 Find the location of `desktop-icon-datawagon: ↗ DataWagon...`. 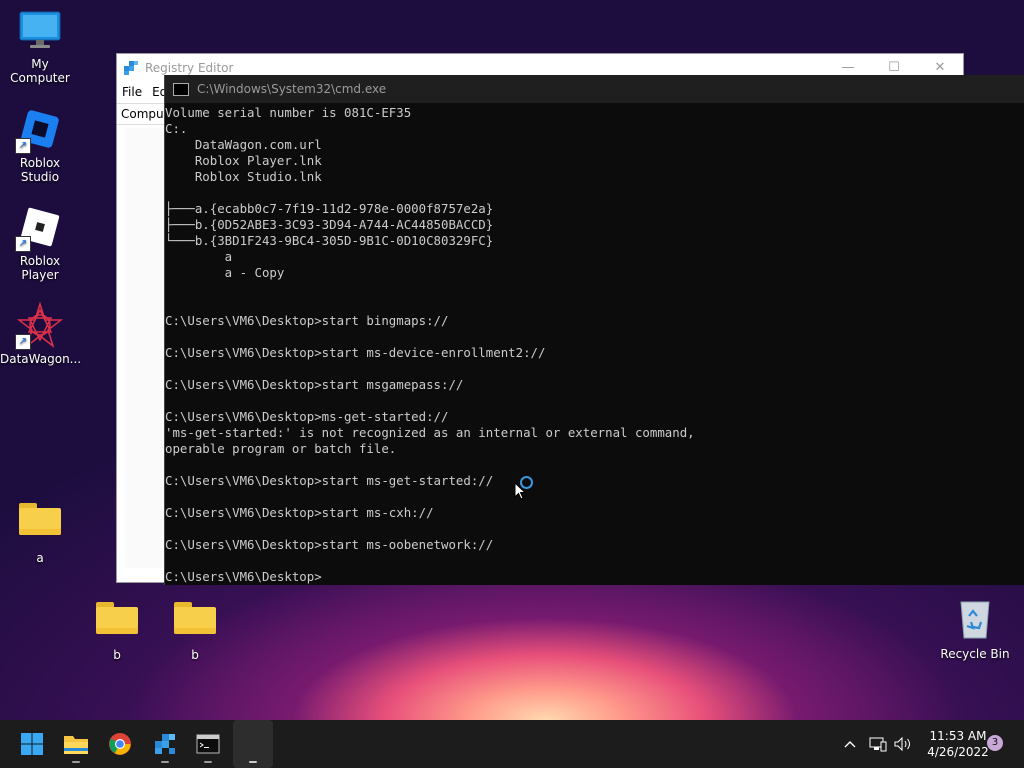

desktop-icon-datawagon: ↗ DataWagon... is located at coordinates (41, 333).